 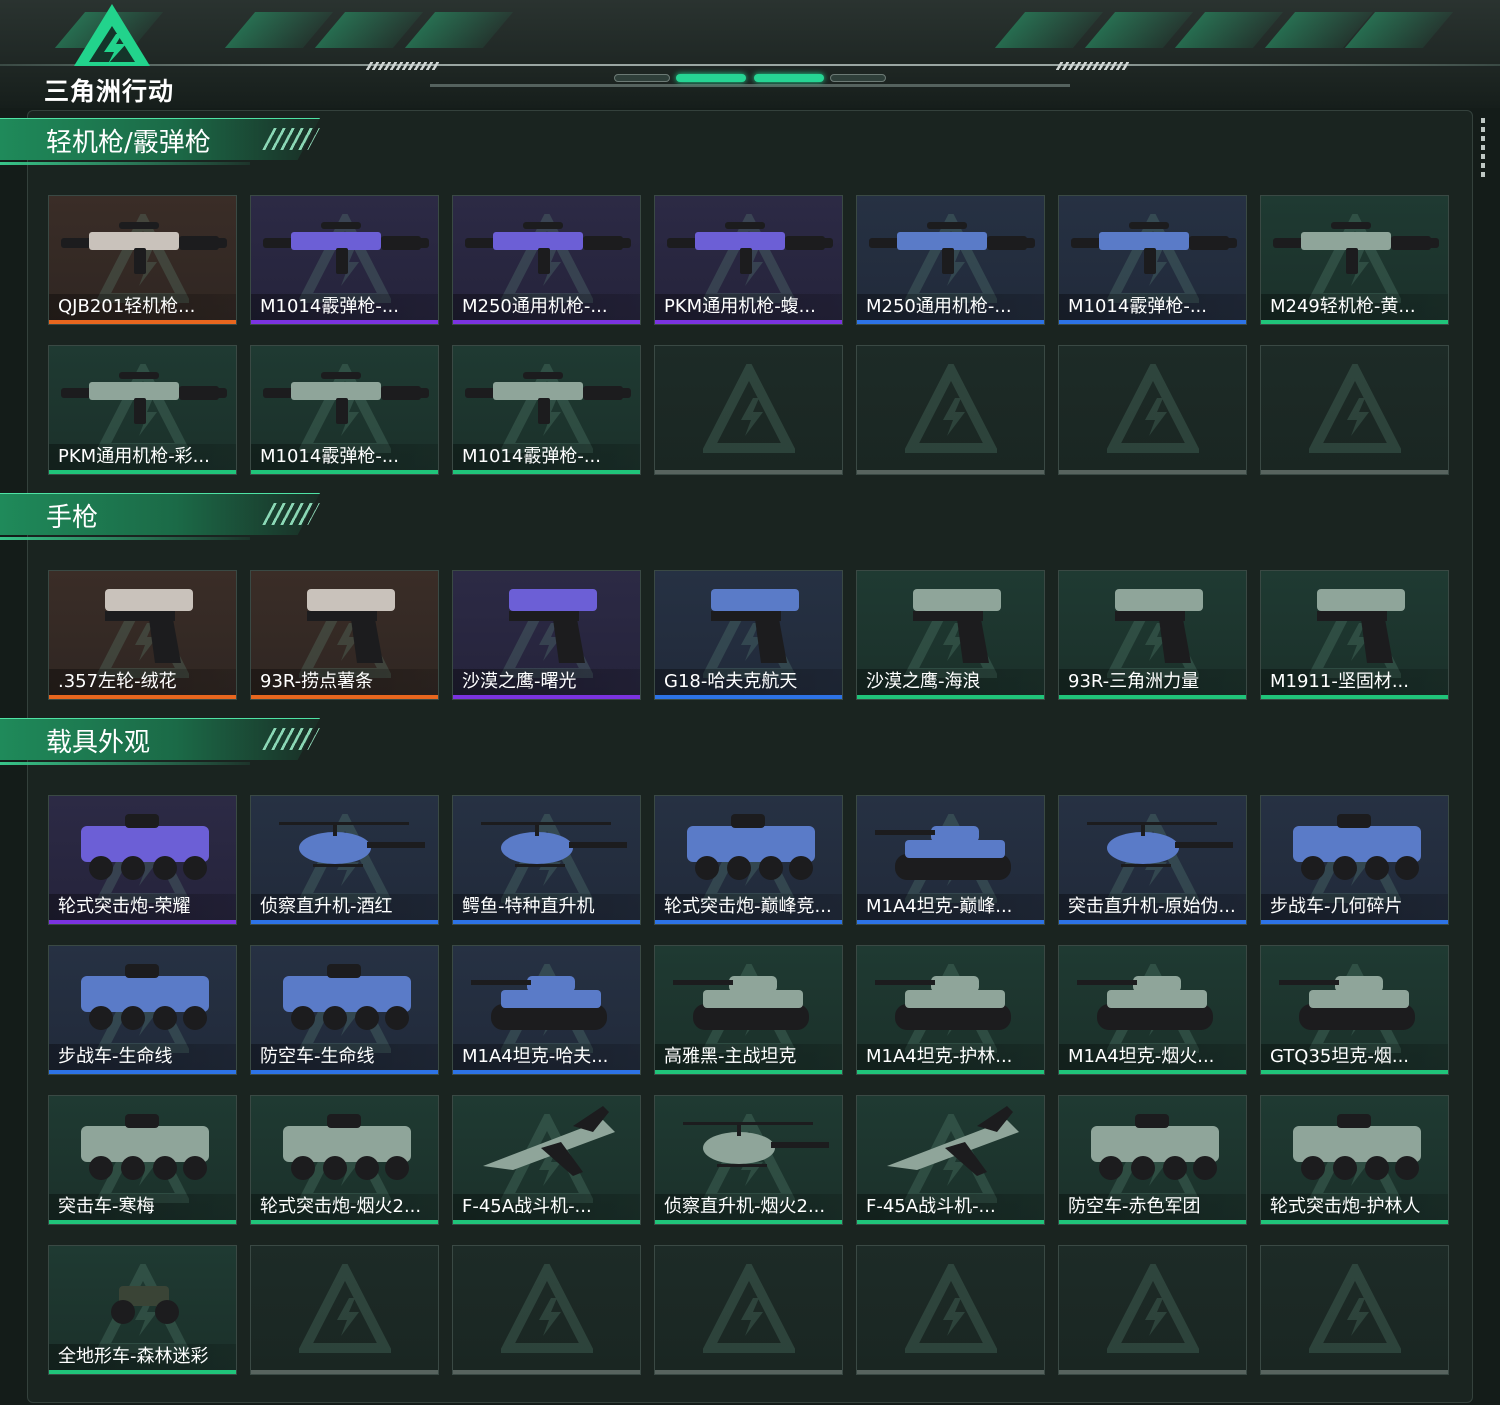 I want to click on item-card: 全地形车-森林迷彩, so click(x=142, y=1310).